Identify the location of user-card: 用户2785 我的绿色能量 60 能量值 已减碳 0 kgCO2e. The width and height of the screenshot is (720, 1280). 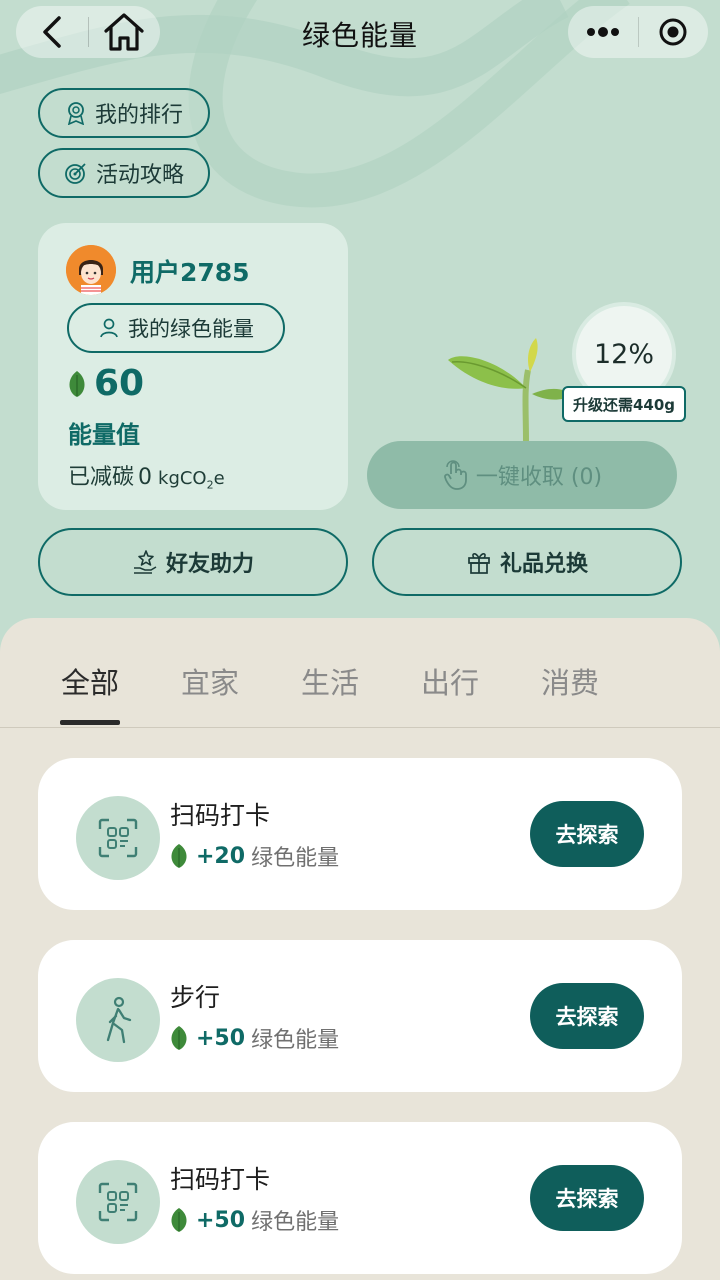
(193, 366).